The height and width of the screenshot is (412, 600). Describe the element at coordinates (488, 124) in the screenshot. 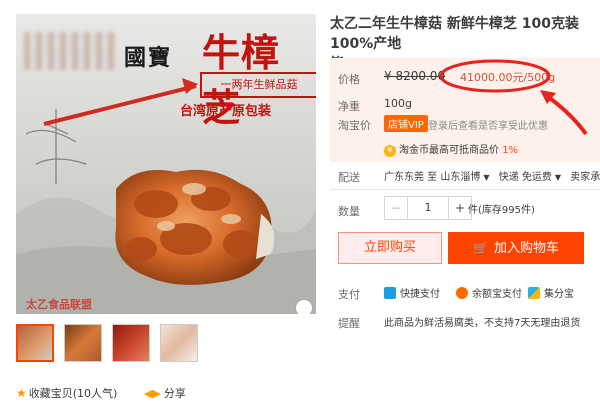

I see `vip-login-link: 登录后查看是否享受此优惠` at that location.